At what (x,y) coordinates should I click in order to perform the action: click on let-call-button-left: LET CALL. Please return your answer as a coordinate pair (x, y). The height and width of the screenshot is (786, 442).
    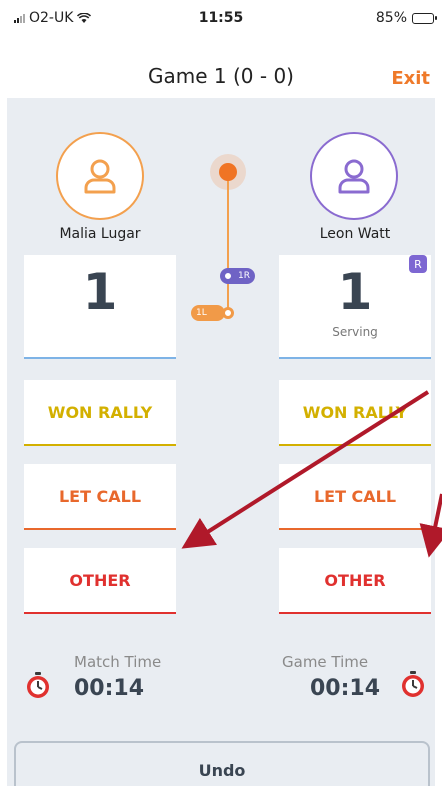
    Looking at the image, I should click on (100, 497).